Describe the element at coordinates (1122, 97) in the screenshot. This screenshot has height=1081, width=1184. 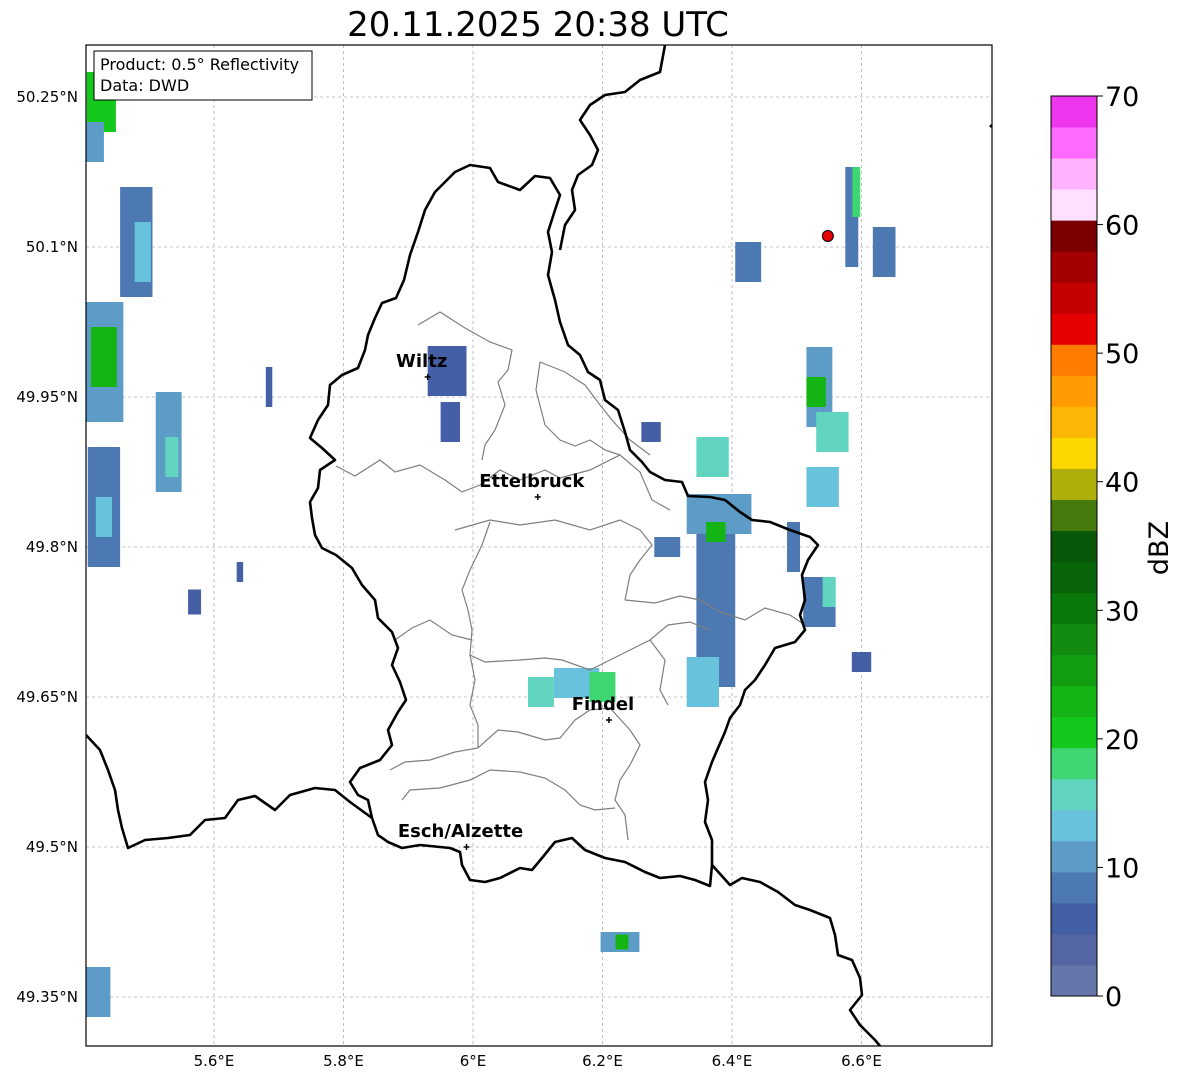
I see `colorbar-tick-label: 70` at that location.